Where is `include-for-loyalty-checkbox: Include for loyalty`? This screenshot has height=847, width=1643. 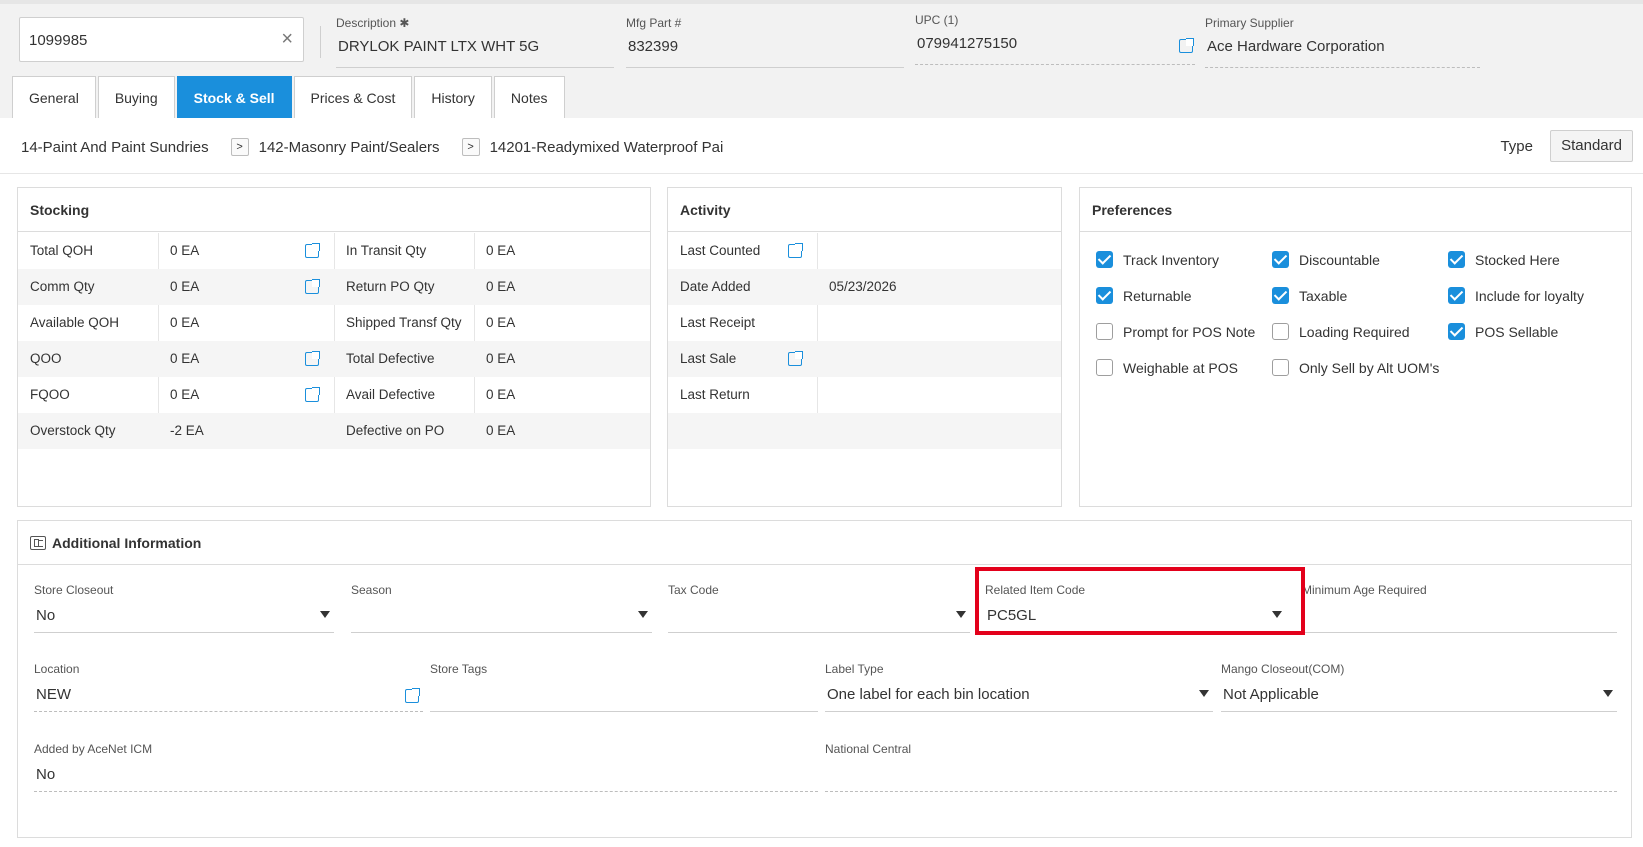
include-for-loyalty-checkbox: Include for loyalty is located at coordinates (1516, 295).